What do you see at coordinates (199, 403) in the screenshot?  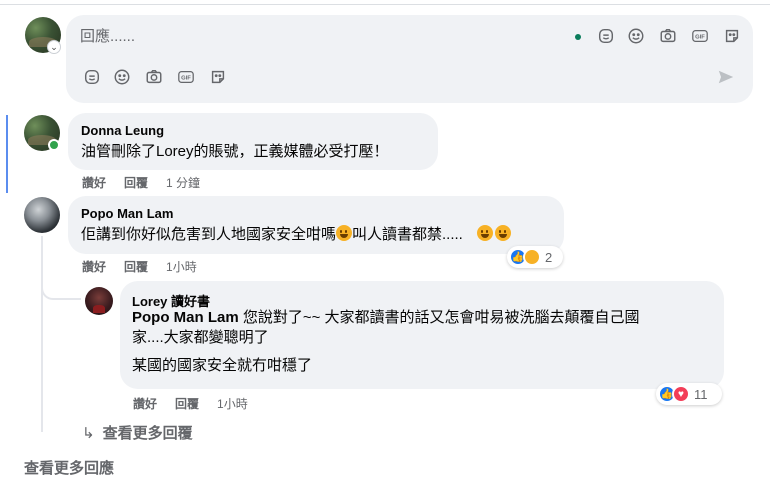 I see `reply-actions: 讚好 回覆 1小時` at bounding box center [199, 403].